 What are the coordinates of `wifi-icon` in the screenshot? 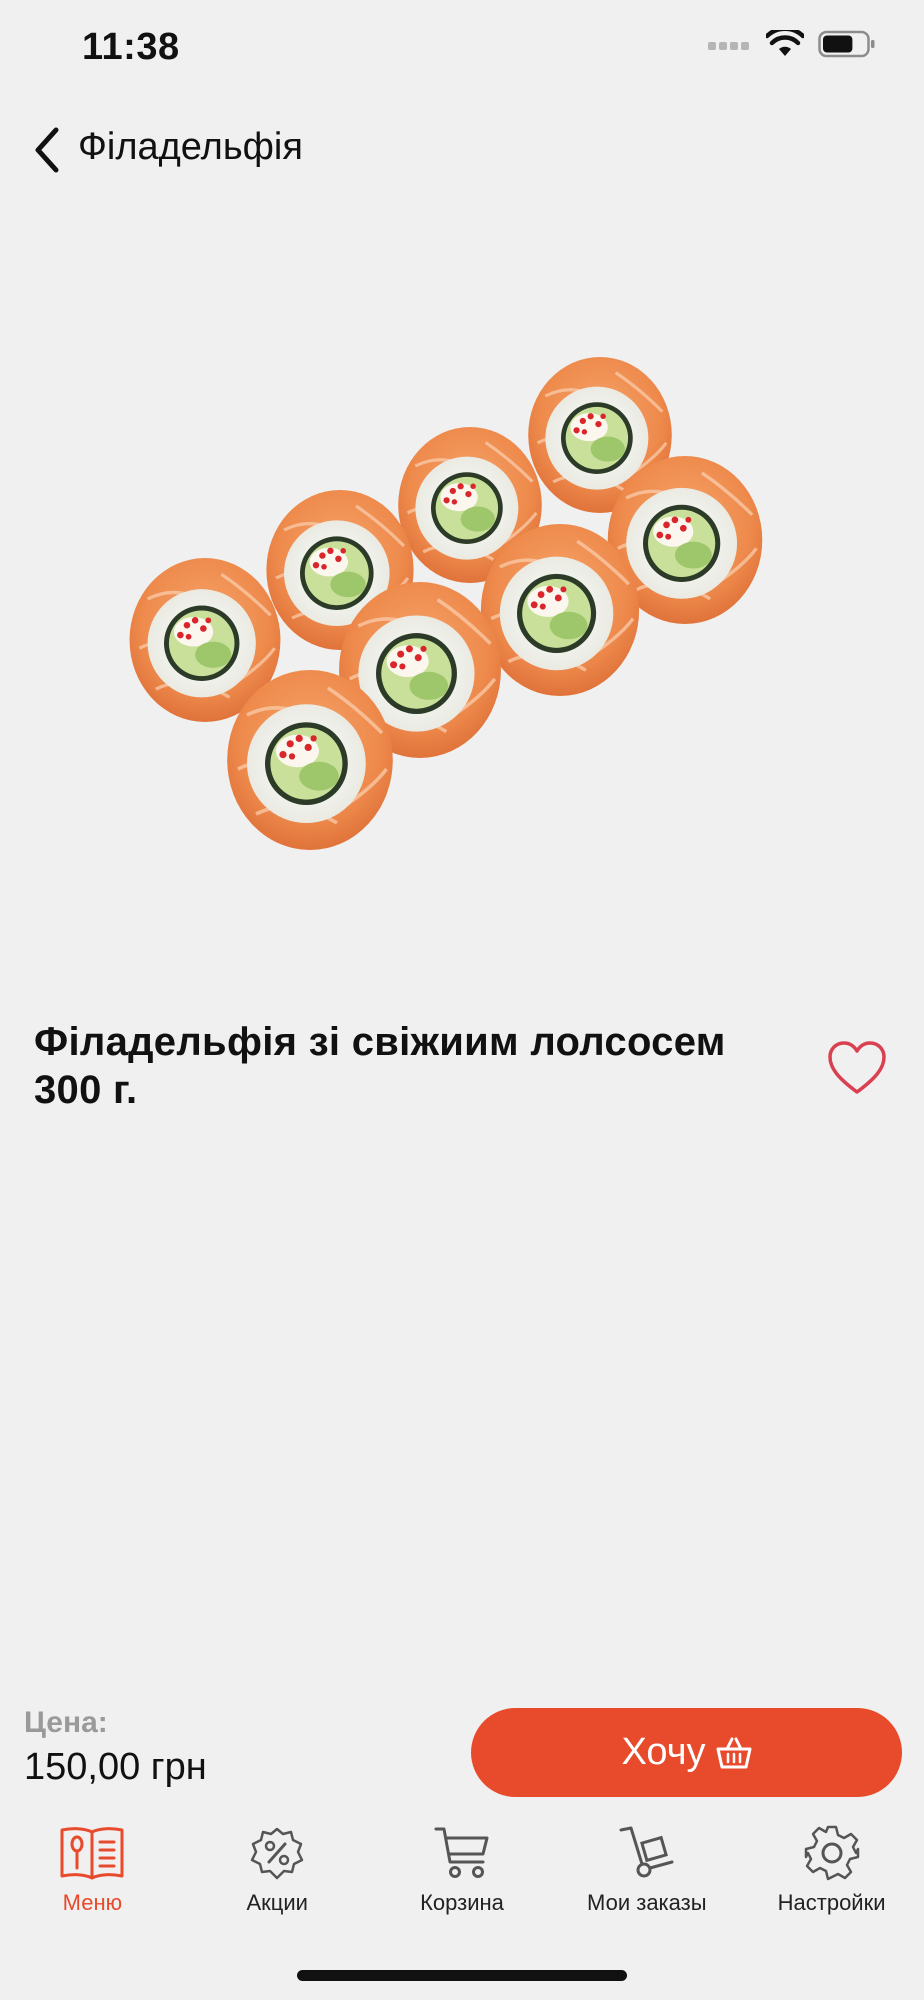 It's located at (785, 43).